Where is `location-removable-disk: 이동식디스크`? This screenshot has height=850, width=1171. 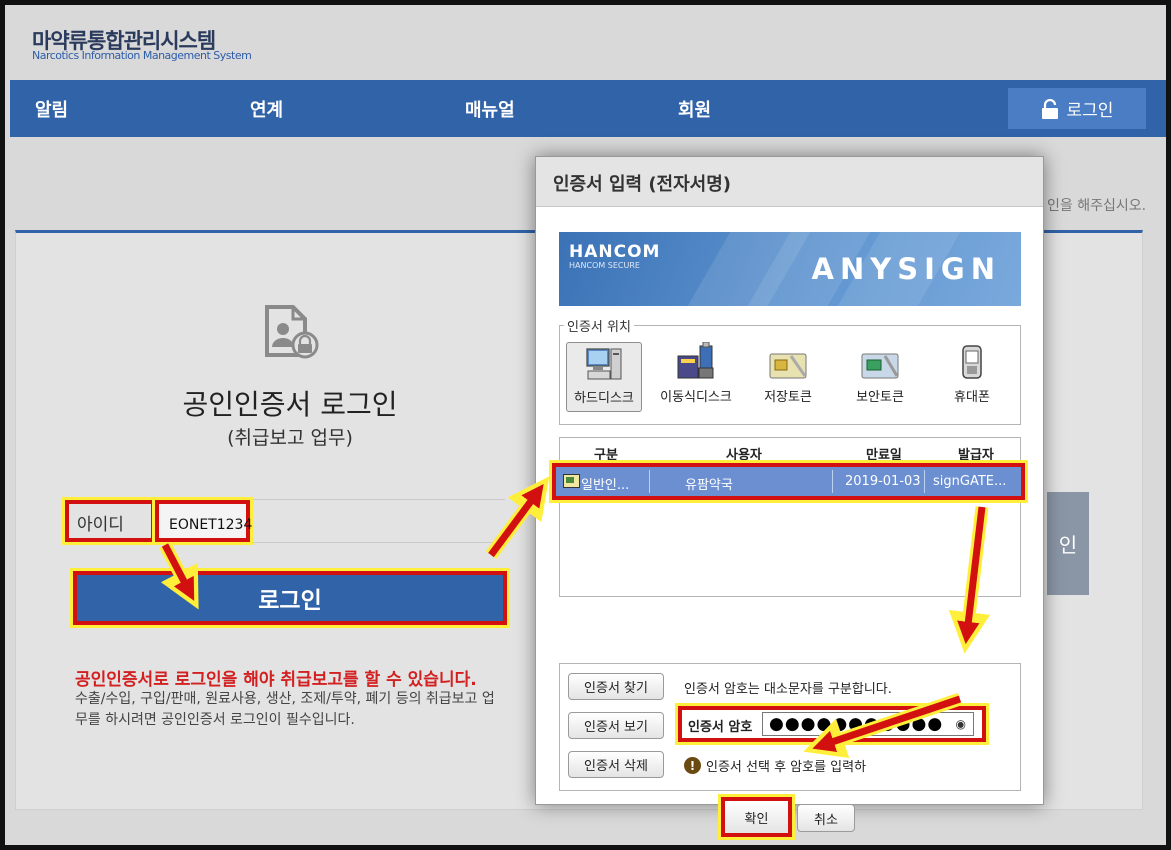 location-removable-disk: 이동식디스크 is located at coordinates (696, 377).